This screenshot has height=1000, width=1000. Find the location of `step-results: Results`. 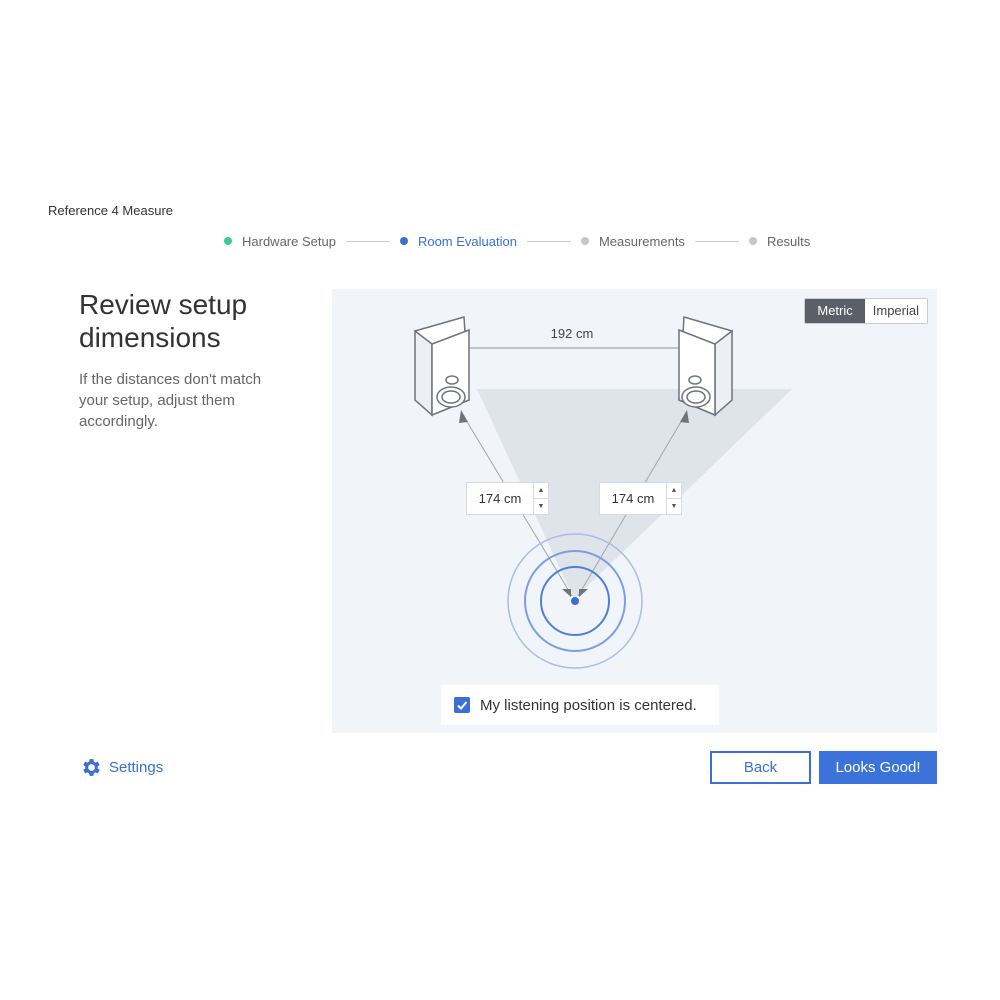

step-results: Results is located at coordinates (779, 241).